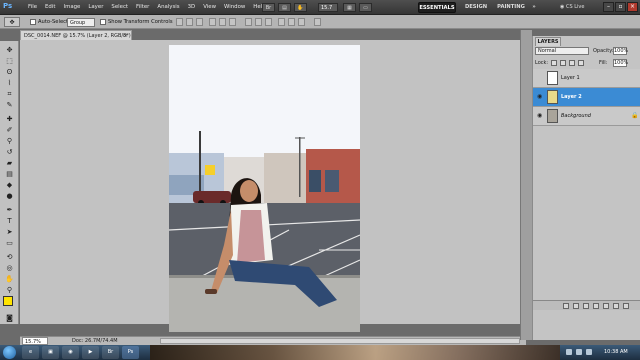  I want to click on distribute-vcenter-icon, so click(258, 22).